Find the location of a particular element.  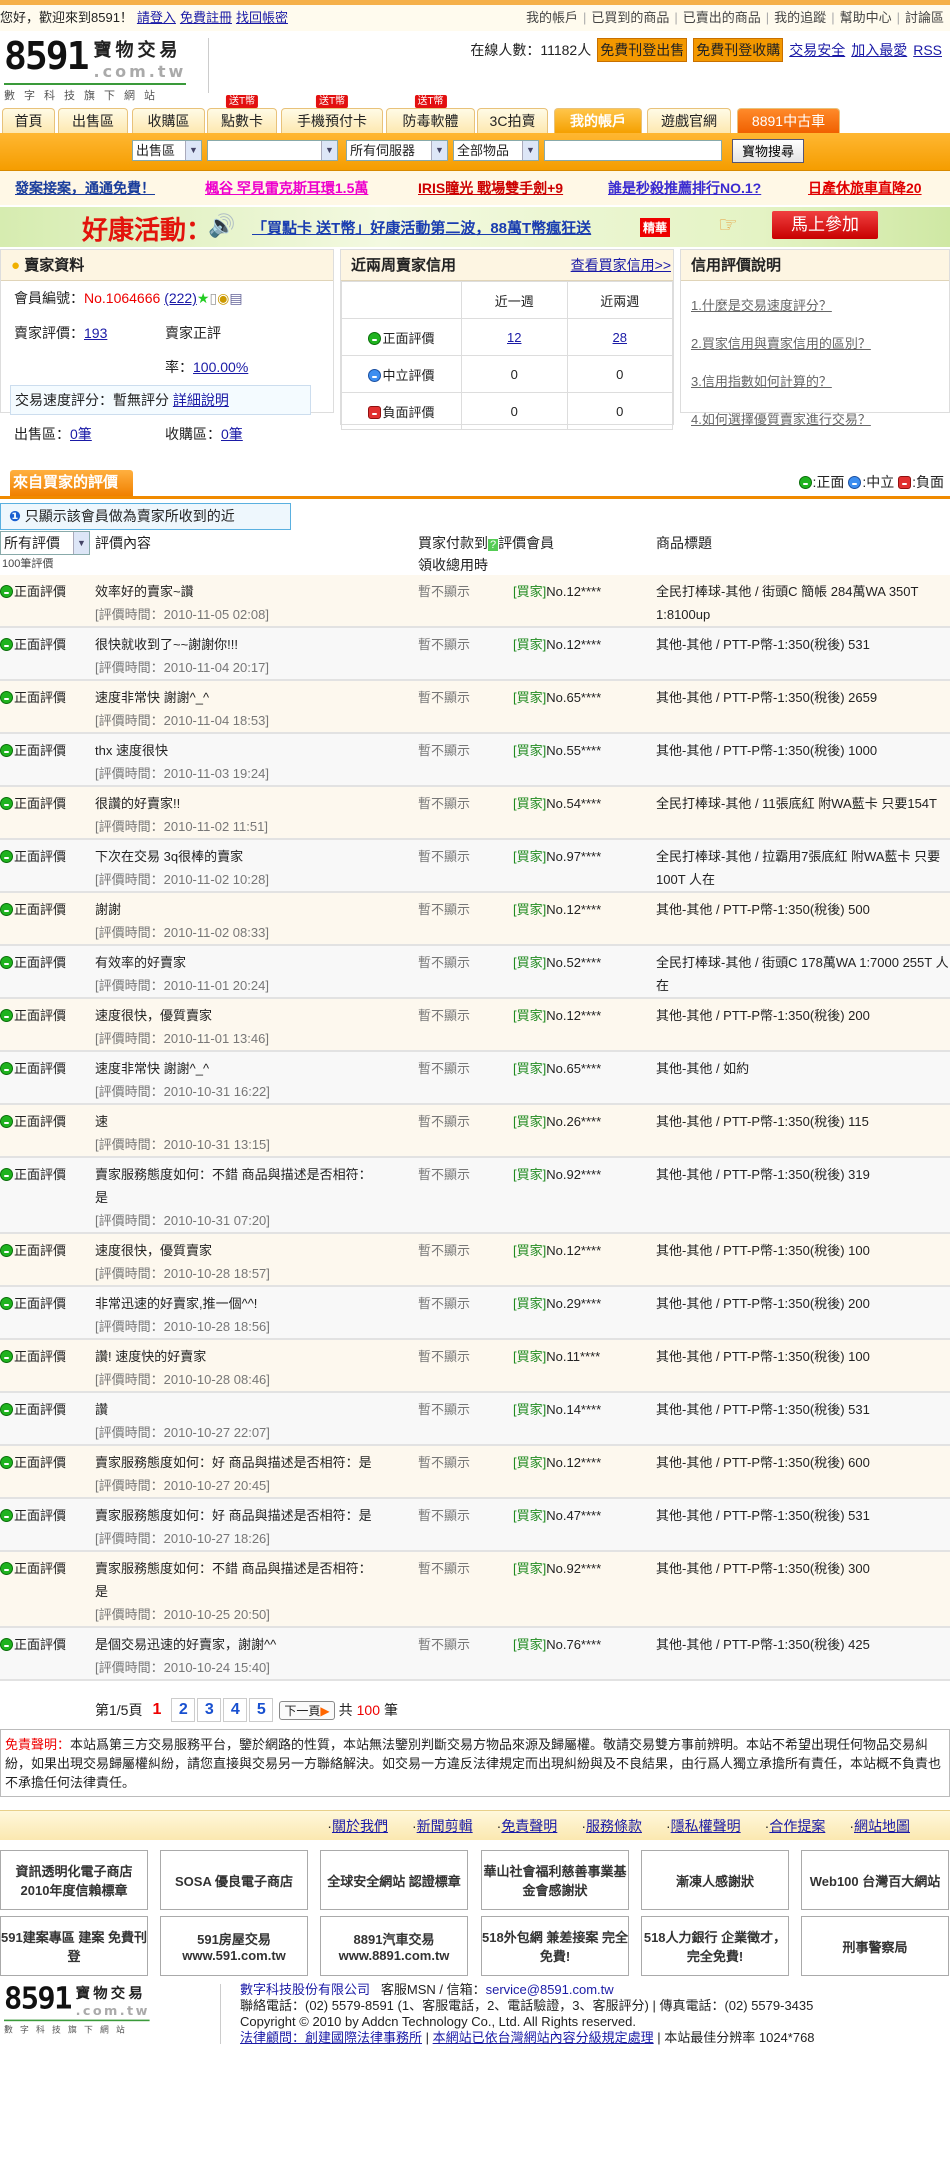

area-select: 出售區 ▼ is located at coordinates (167, 150).